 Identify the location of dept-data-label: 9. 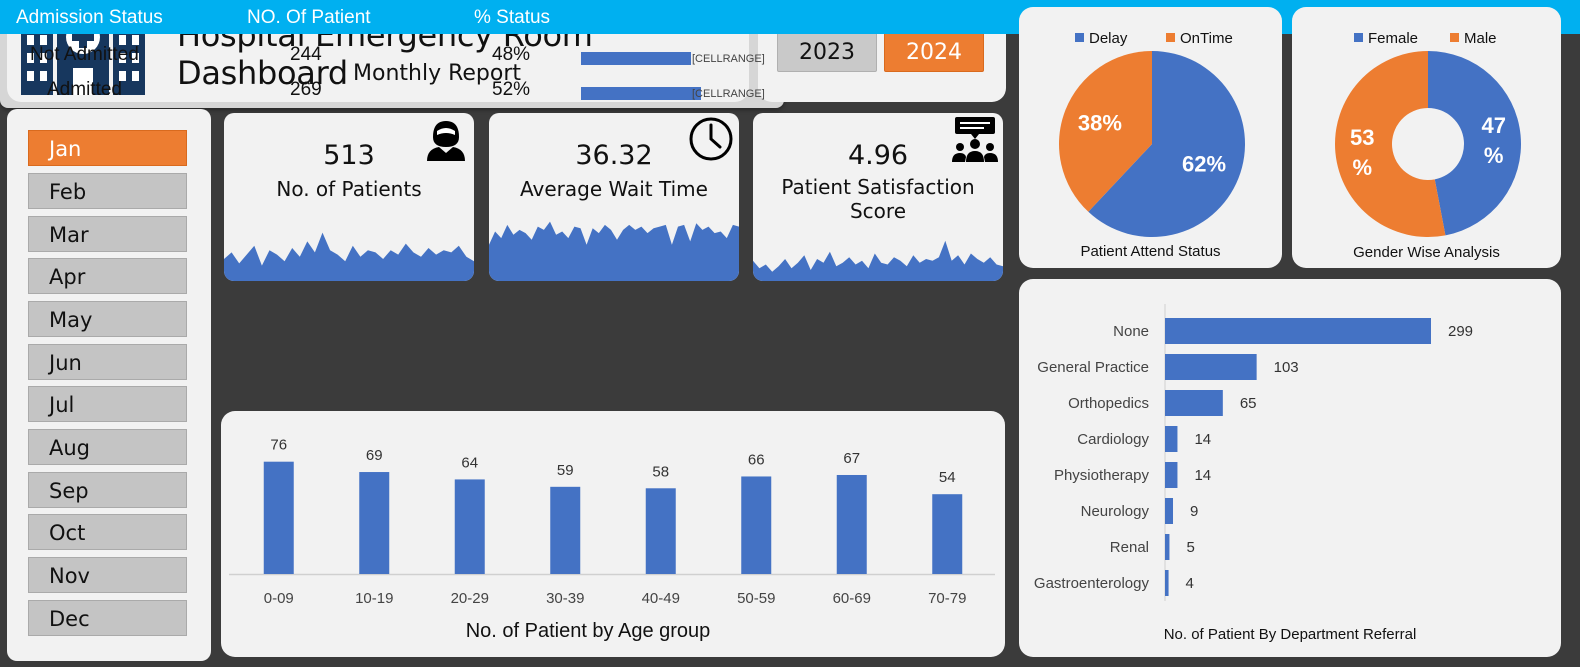
(1194, 511).